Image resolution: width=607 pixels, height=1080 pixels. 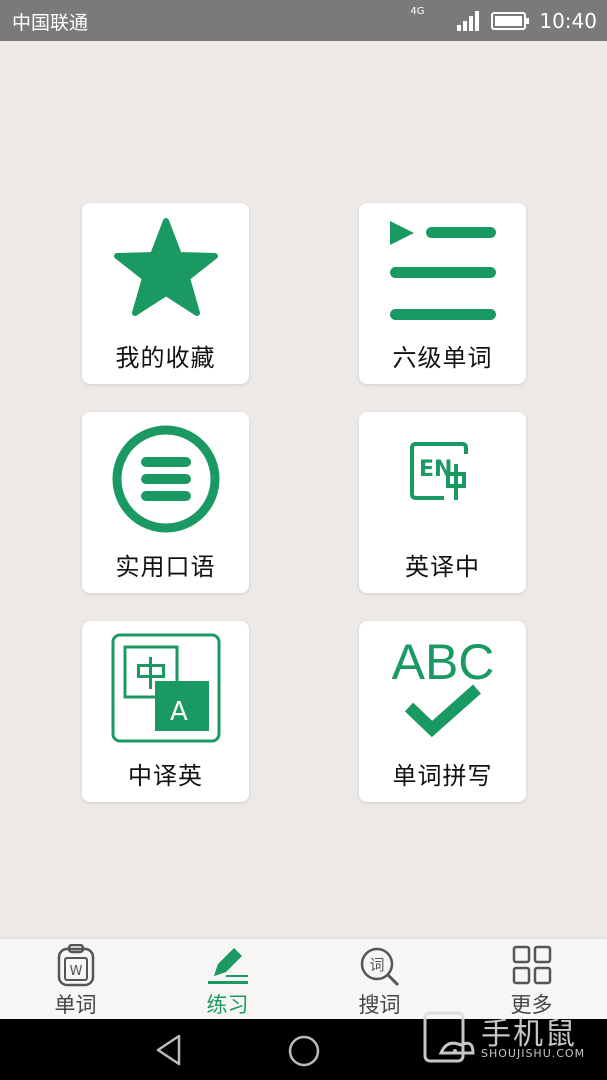 What do you see at coordinates (75, 1005) in the screenshot?
I see `tab-label: 单词` at bounding box center [75, 1005].